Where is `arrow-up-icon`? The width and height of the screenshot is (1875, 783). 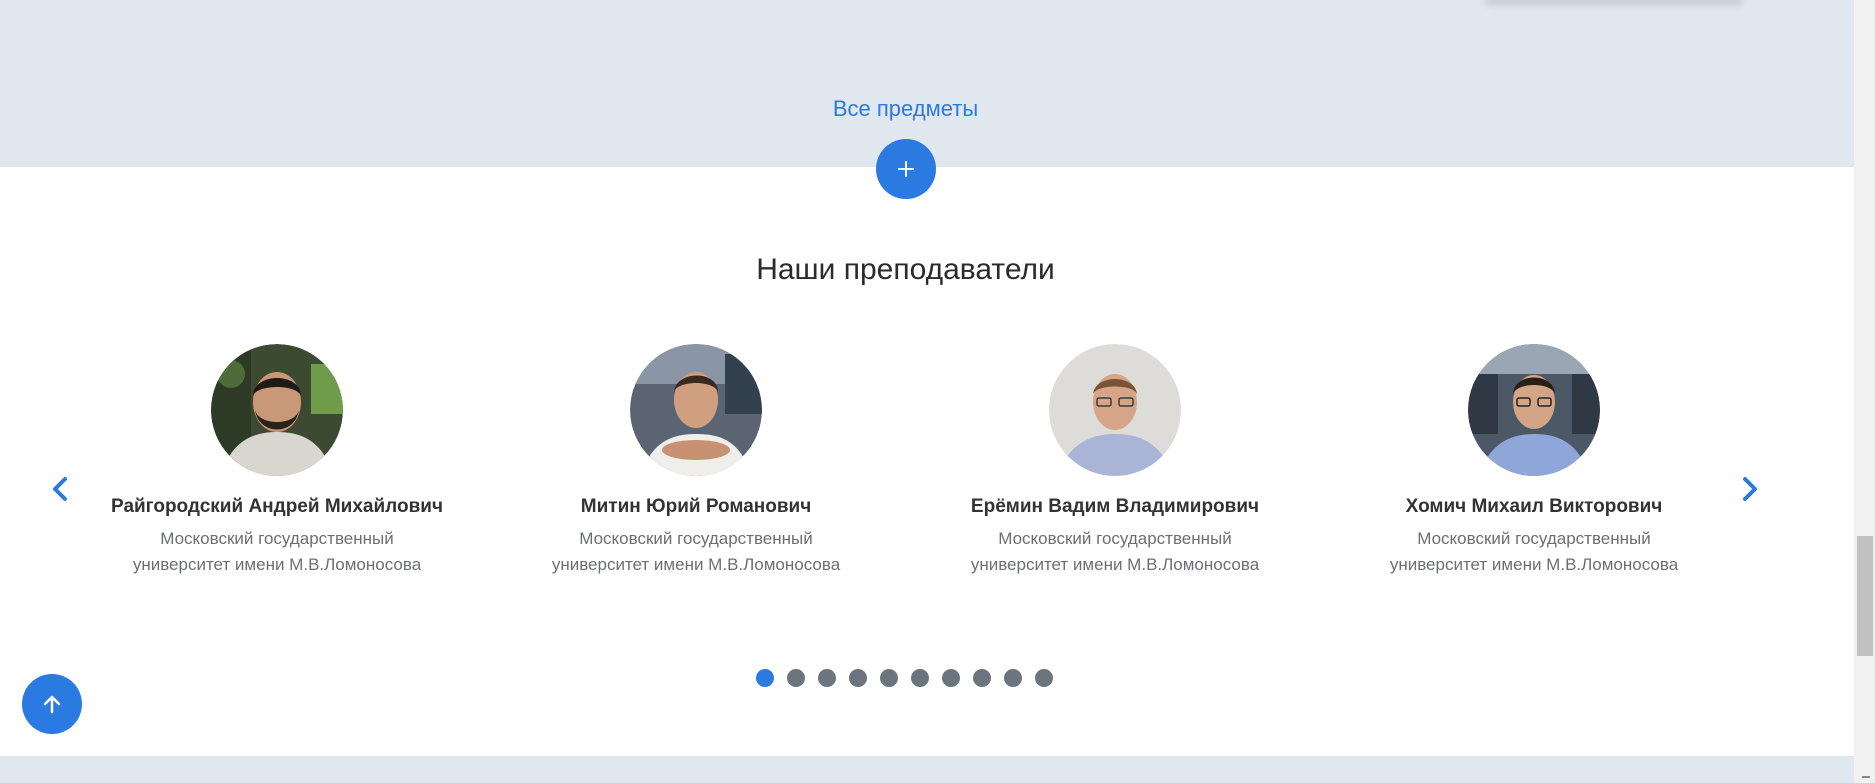
arrow-up-icon is located at coordinates (52, 704).